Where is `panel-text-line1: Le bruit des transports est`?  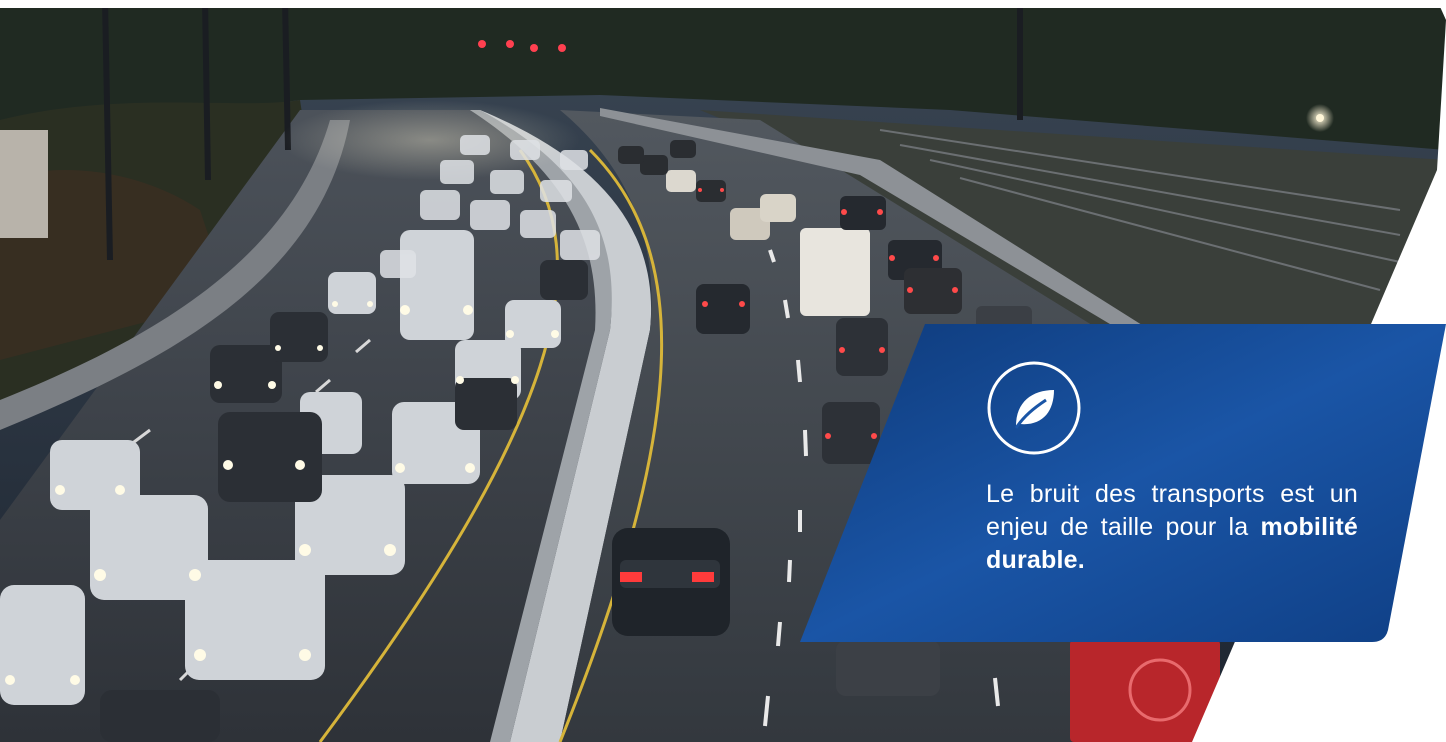
panel-text-line1: Le bruit des transports est is located at coordinates (1150, 494).